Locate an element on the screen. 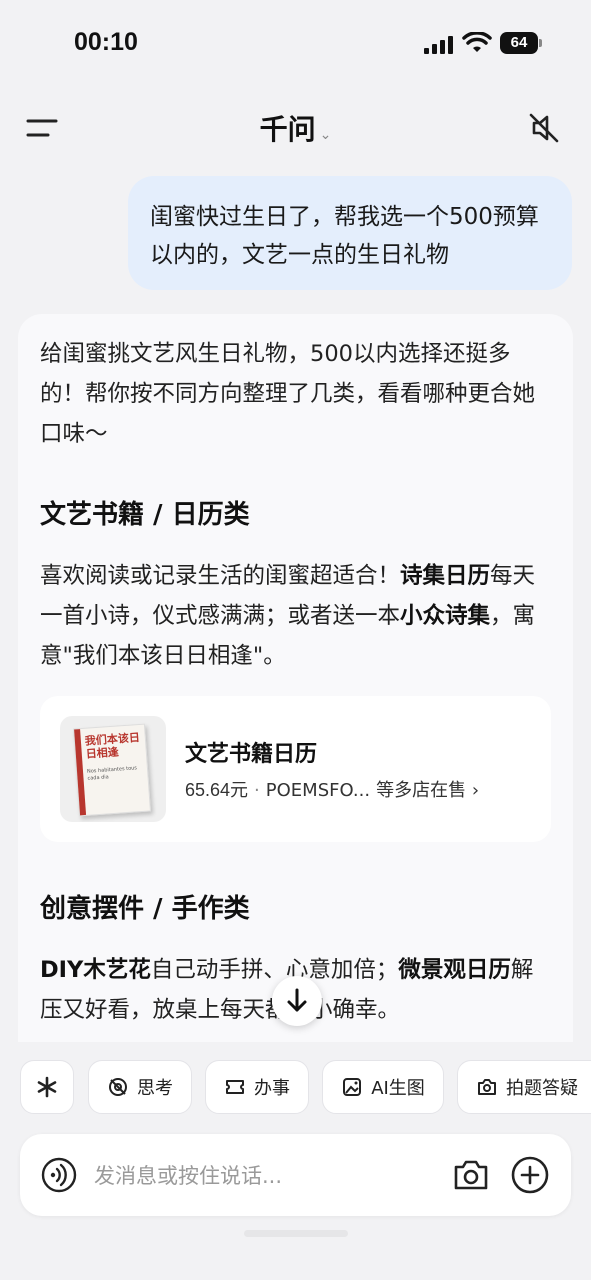  wifi-icon is located at coordinates (477, 42).